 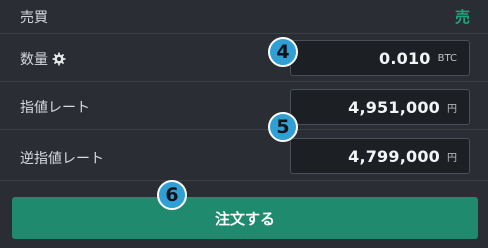 I want to click on trade-side-row: 売買 売, so click(x=244, y=17).